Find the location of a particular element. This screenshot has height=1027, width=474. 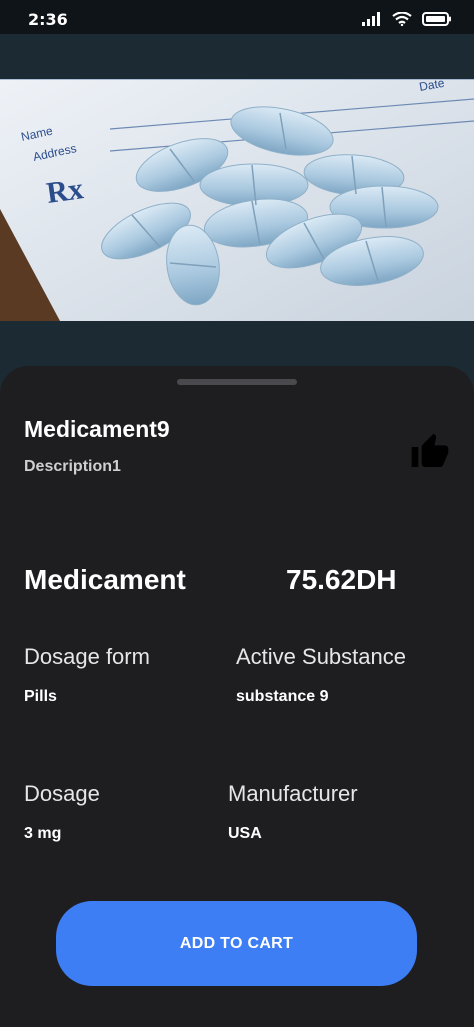

status-bar: 2:36 is located at coordinates (237, 17).